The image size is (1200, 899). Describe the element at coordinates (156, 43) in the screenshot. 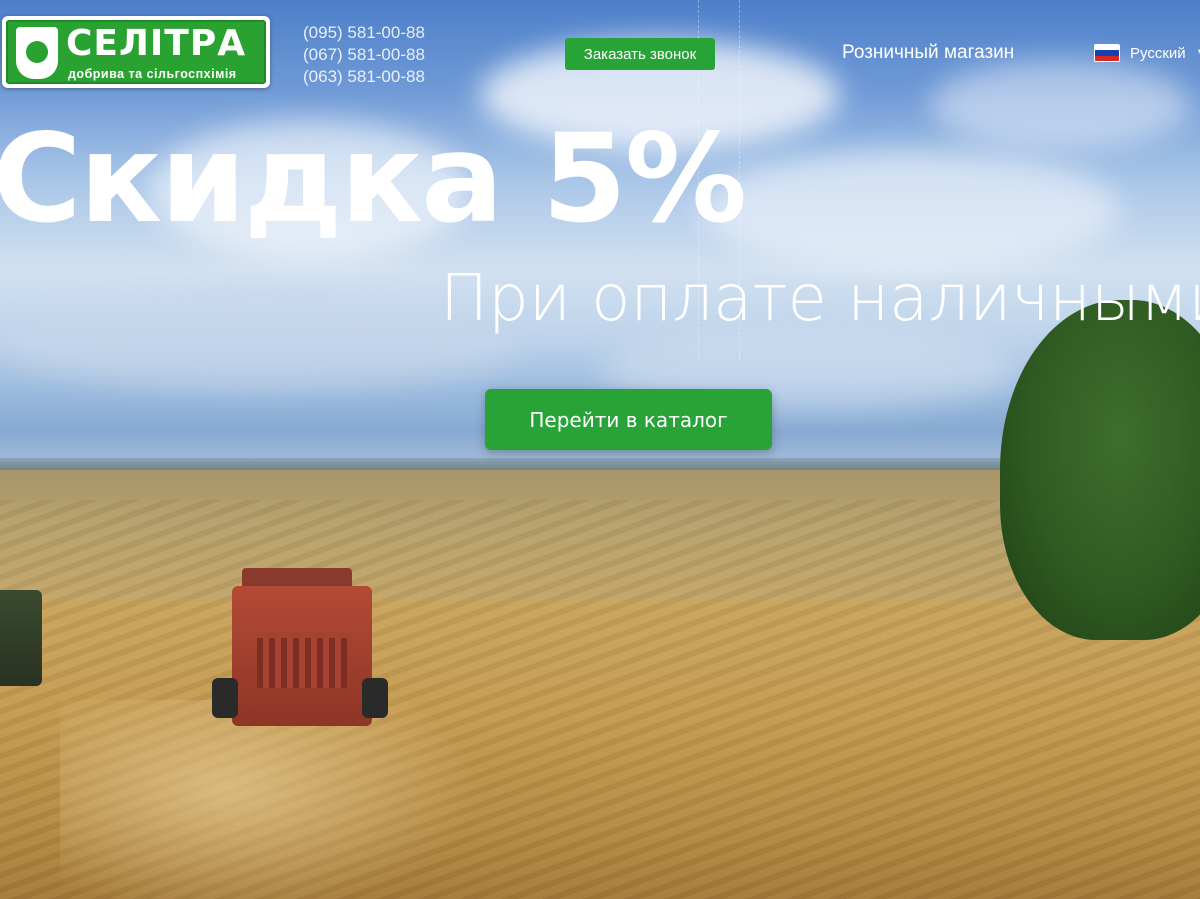

I see `brand-name: СЕЛІТРА` at that location.